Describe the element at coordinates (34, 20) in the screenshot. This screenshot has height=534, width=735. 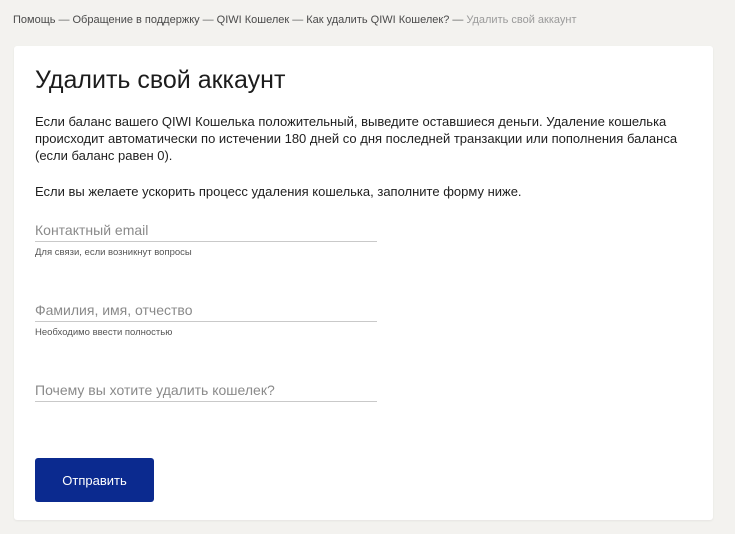
I see `breadcrumb-item-help: Помощь` at that location.